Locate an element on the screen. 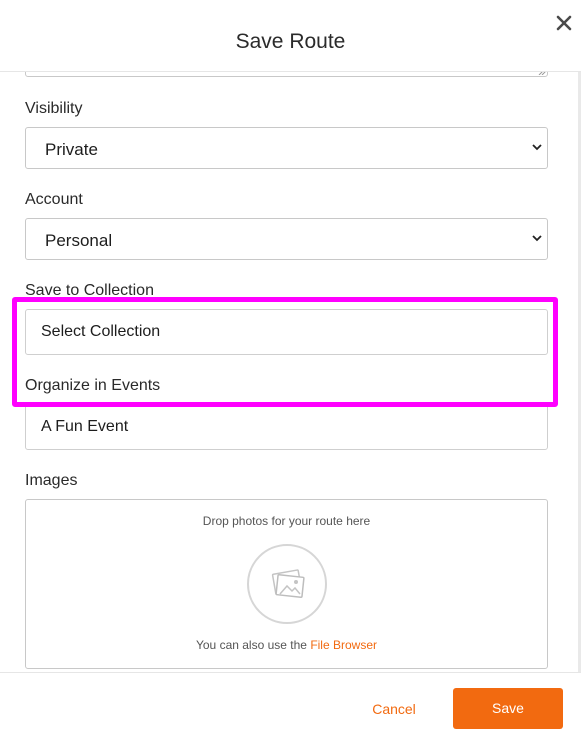  events-input: A Fun Event is located at coordinates (286, 427).